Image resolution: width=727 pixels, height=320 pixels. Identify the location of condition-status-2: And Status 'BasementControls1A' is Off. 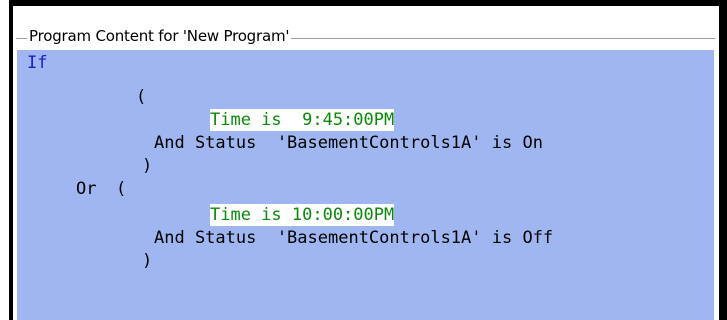
(353, 238).